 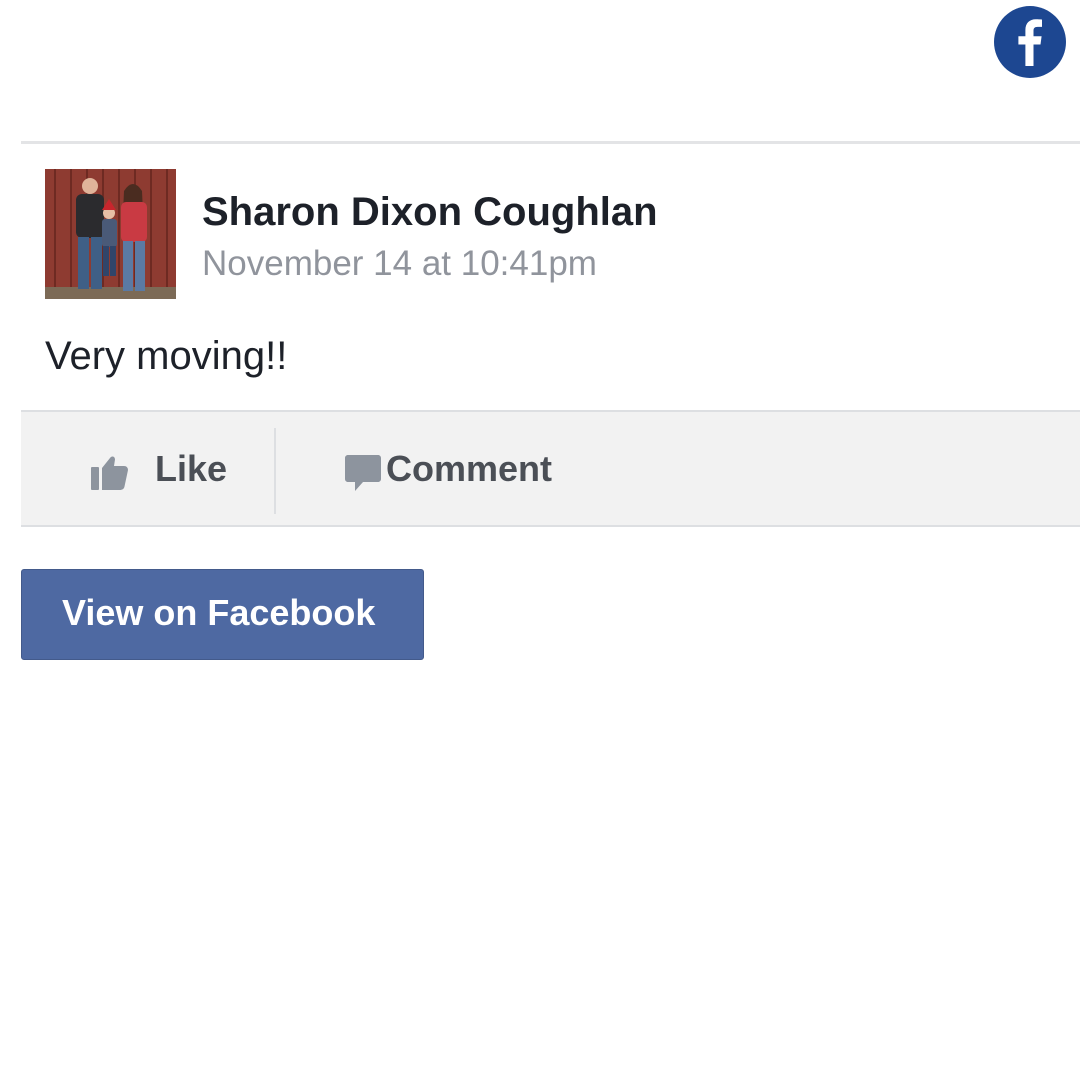 What do you see at coordinates (363, 476) in the screenshot?
I see `speech-bubble-icon` at bounding box center [363, 476].